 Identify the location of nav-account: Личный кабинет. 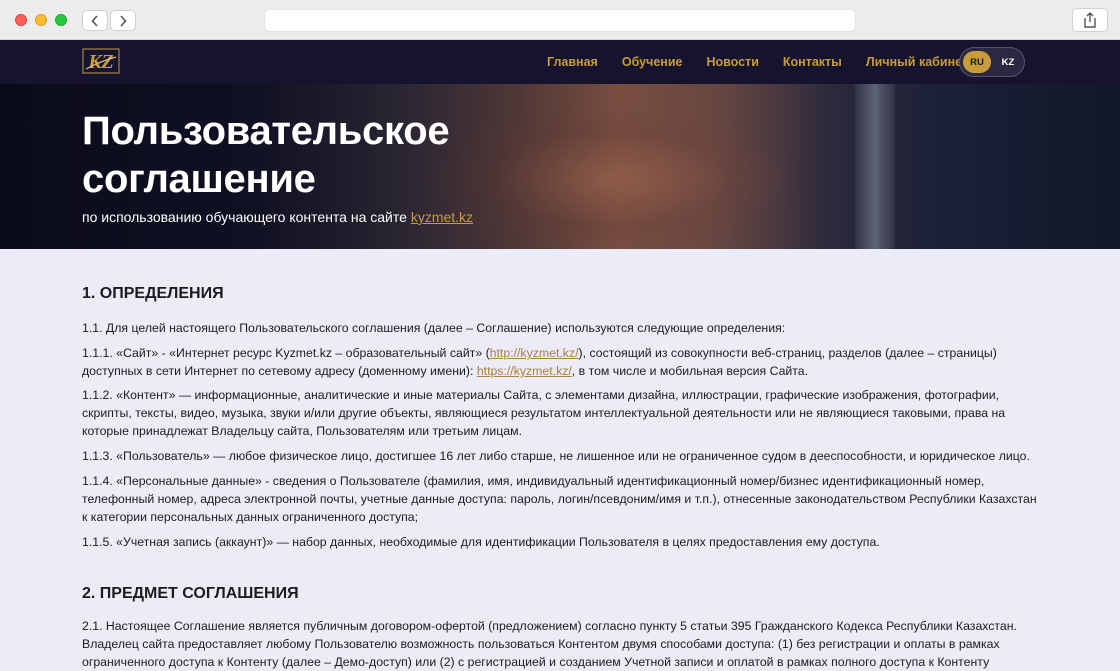
(917, 62).